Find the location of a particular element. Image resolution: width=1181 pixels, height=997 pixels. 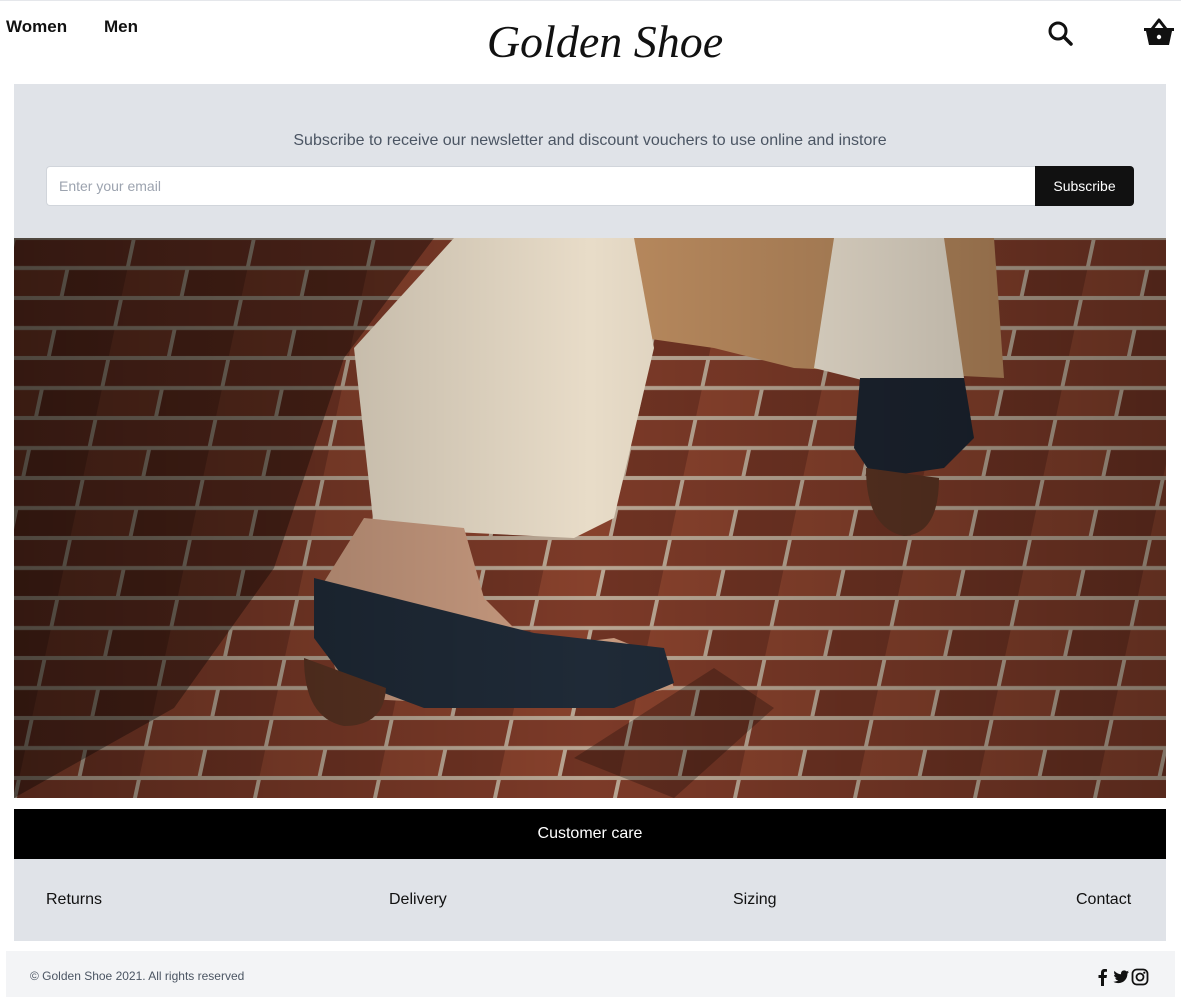

twitter-link is located at coordinates (1121, 977).